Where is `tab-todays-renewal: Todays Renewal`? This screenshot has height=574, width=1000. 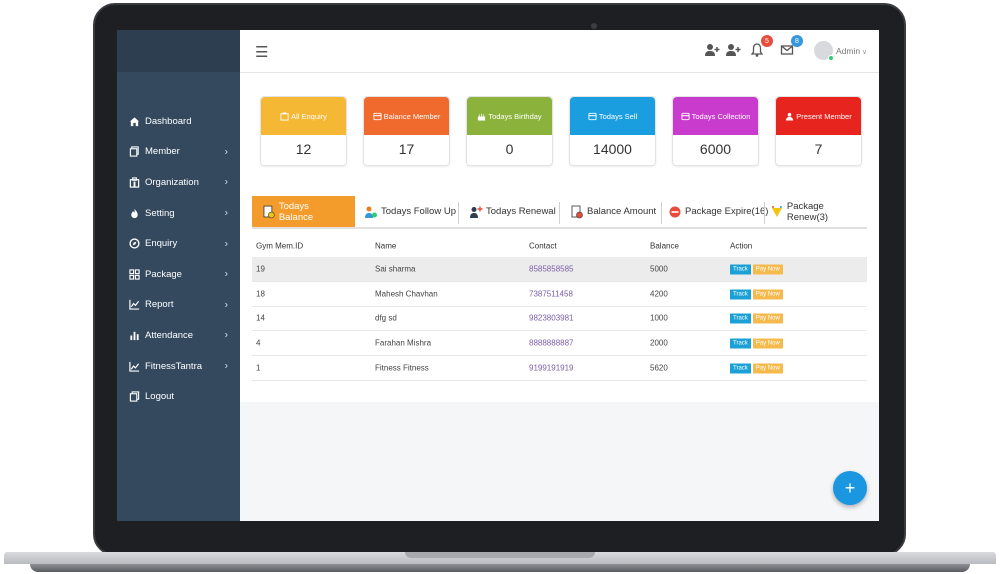
tab-todays-renewal: Todays Renewal is located at coordinates (512, 211).